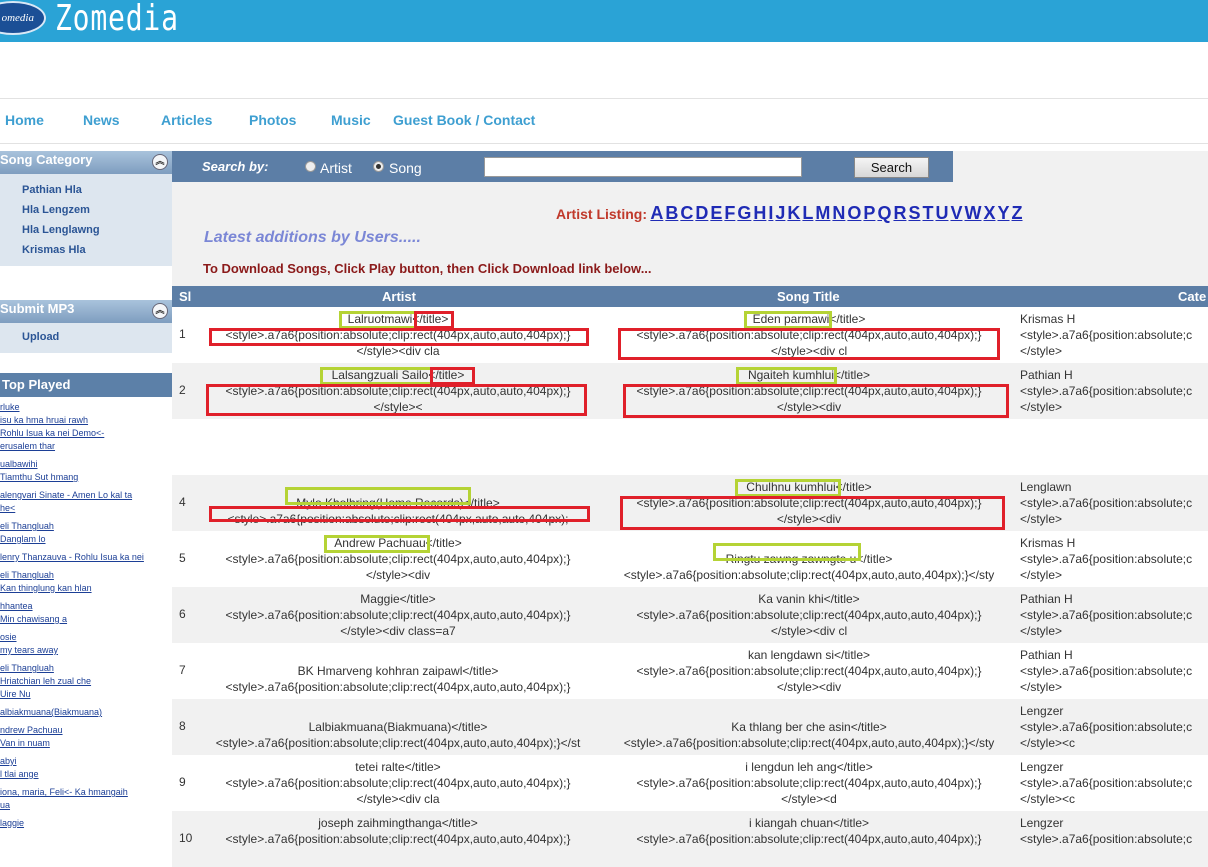 Image resolution: width=1208 pixels, height=867 pixels. I want to click on letter-link-i: I, so click(770, 213).